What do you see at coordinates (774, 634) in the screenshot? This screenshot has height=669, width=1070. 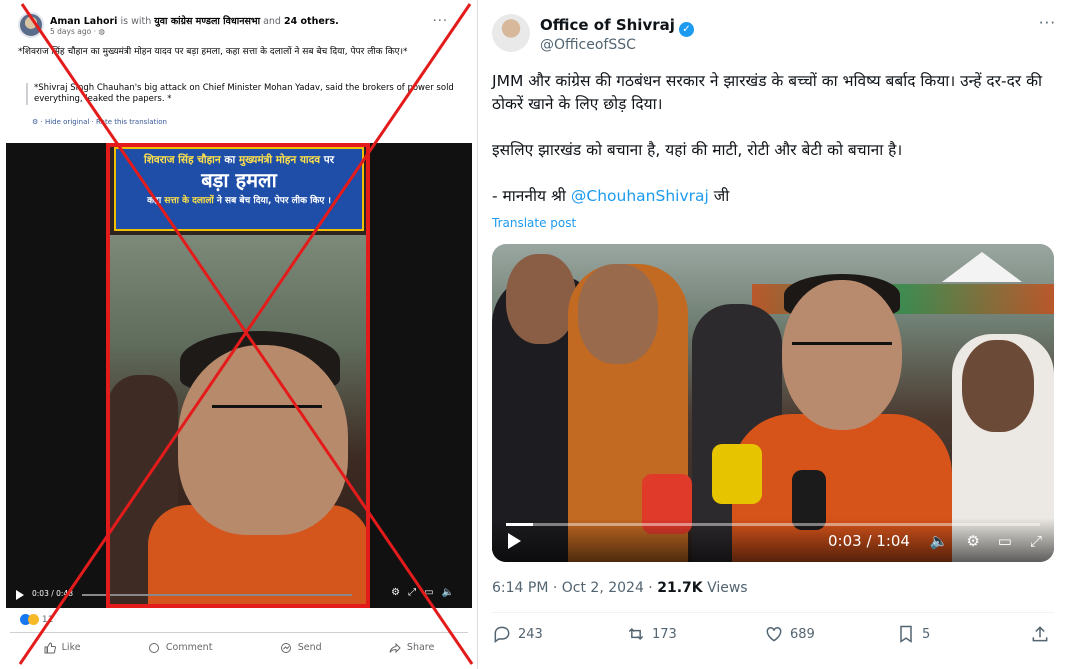 I see `heart-icon` at bounding box center [774, 634].